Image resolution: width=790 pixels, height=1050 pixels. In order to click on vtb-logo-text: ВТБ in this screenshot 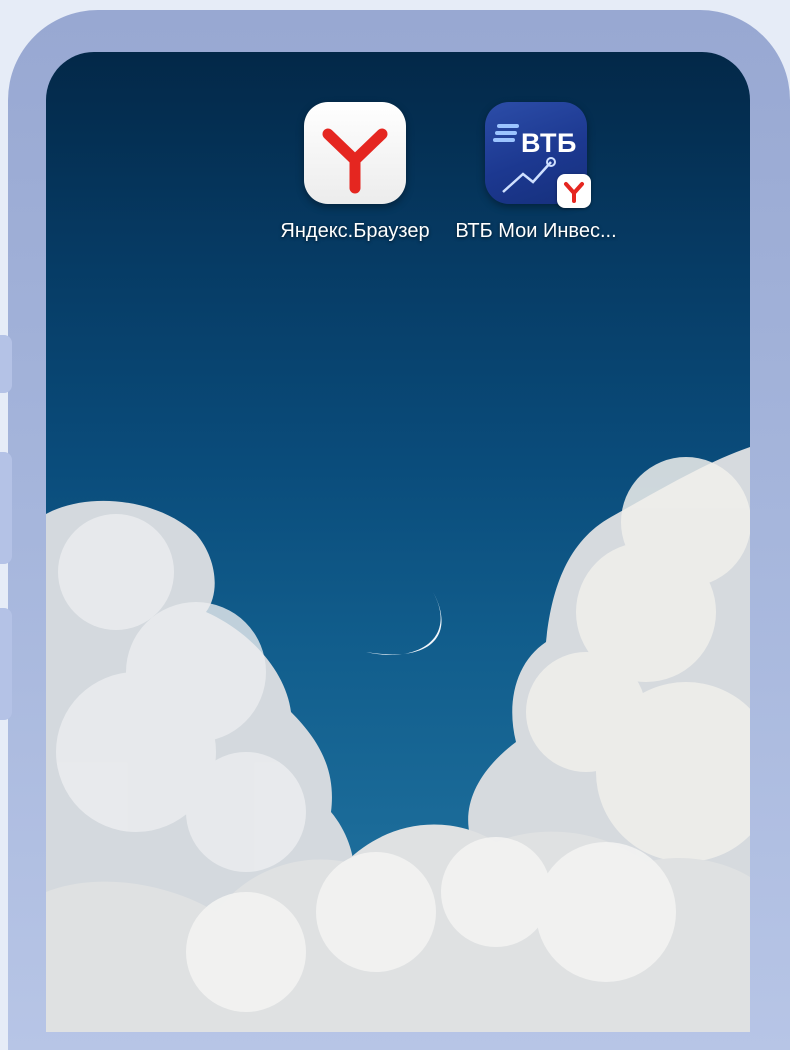, I will do `click(549, 143)`.